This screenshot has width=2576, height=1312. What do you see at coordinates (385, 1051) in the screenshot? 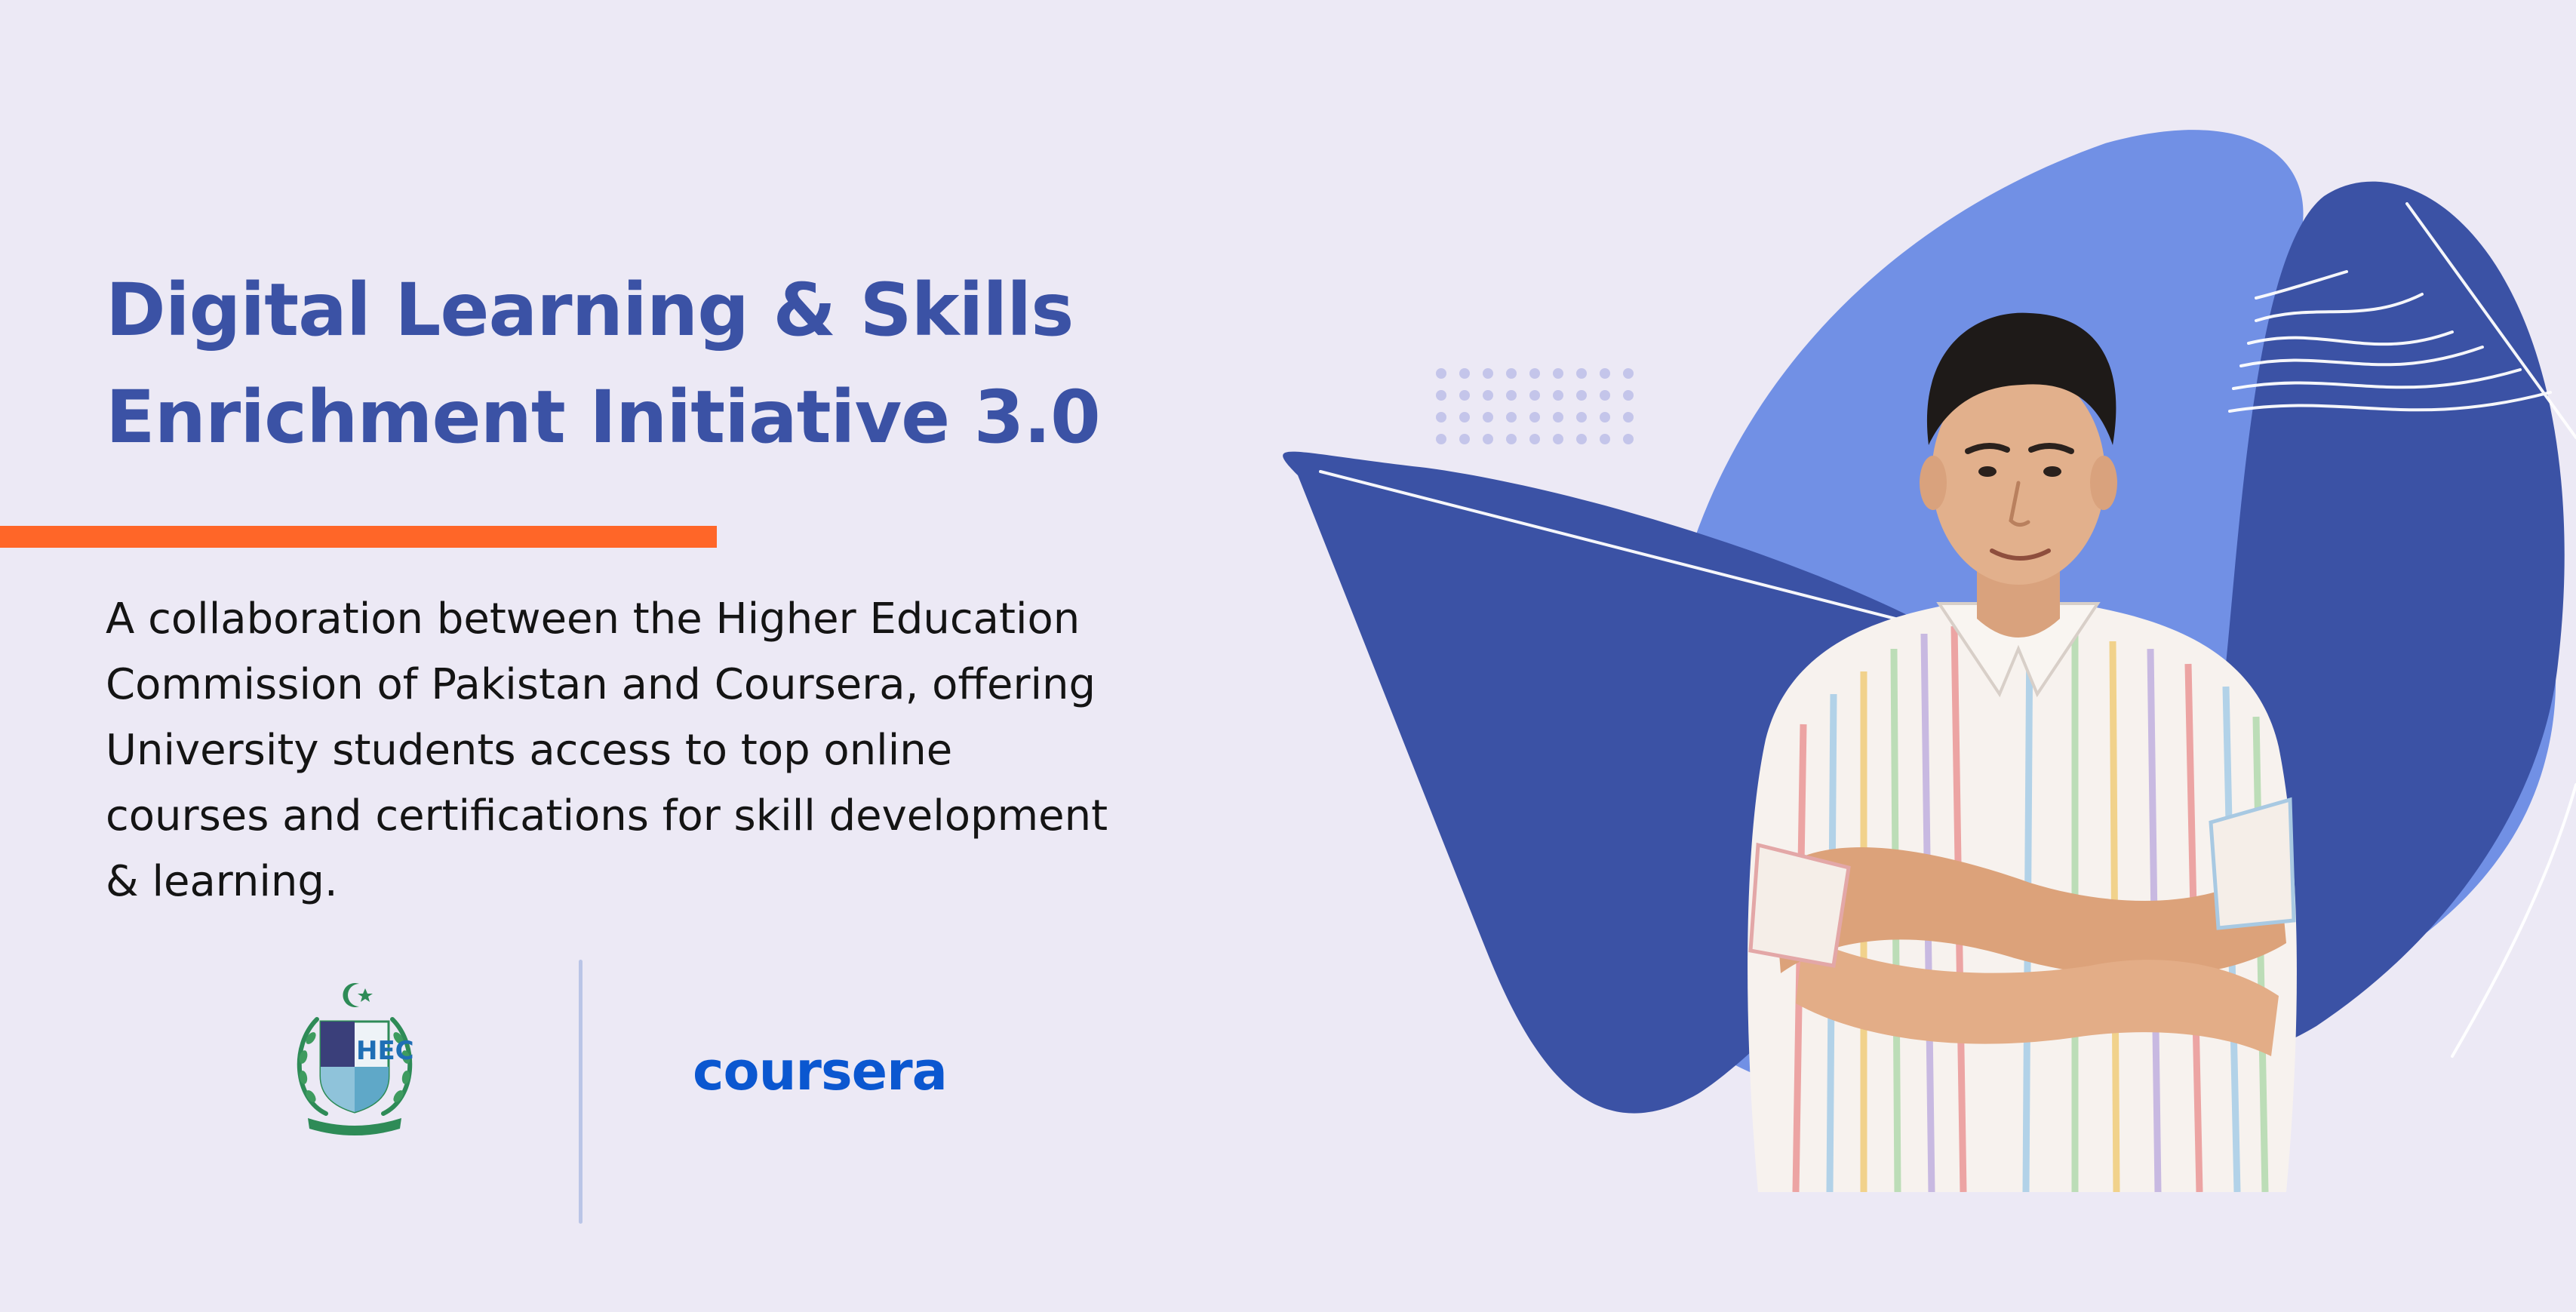
I see `hec-label: HEC` at bounding box center [385, 1051].